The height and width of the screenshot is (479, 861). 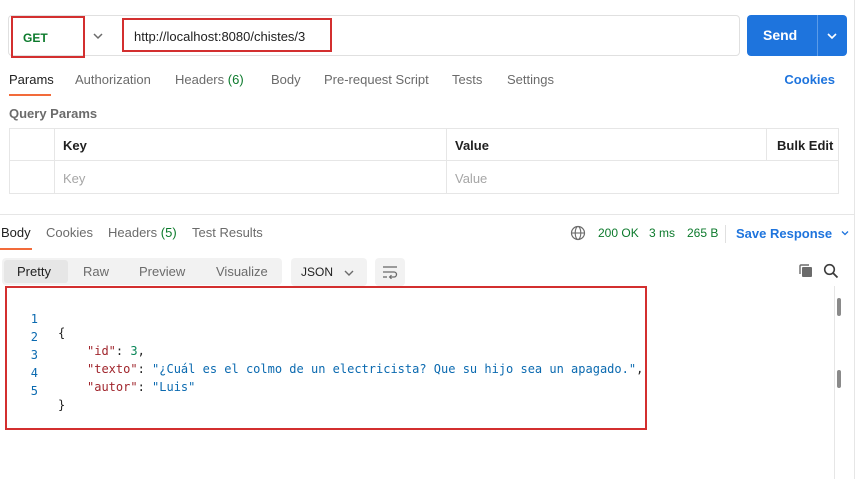 I want to click on method-selector: GET, so click(x=48, y=37).